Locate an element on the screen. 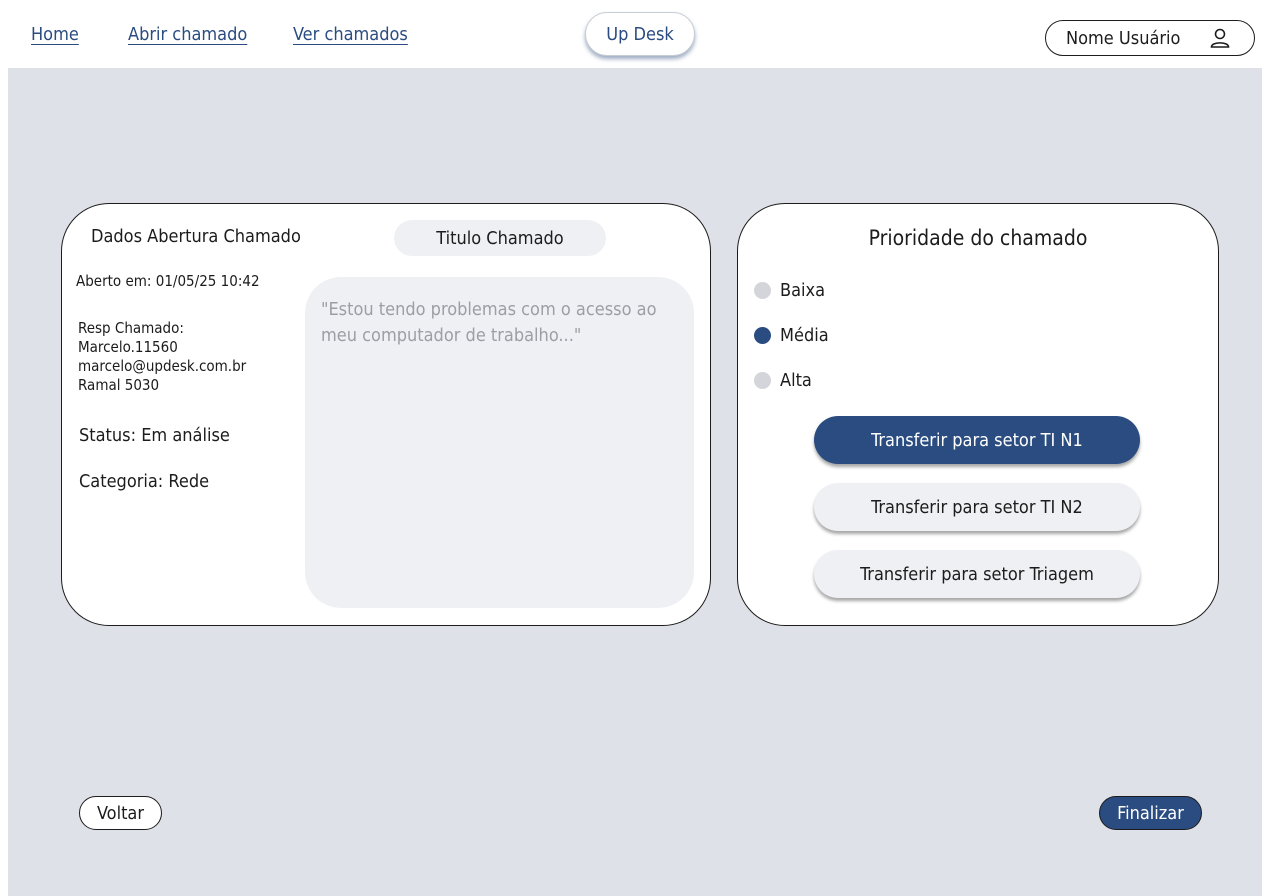 This screenshot has width=1262, height=896. radio-dot-media is located at coordinates (762, 335).